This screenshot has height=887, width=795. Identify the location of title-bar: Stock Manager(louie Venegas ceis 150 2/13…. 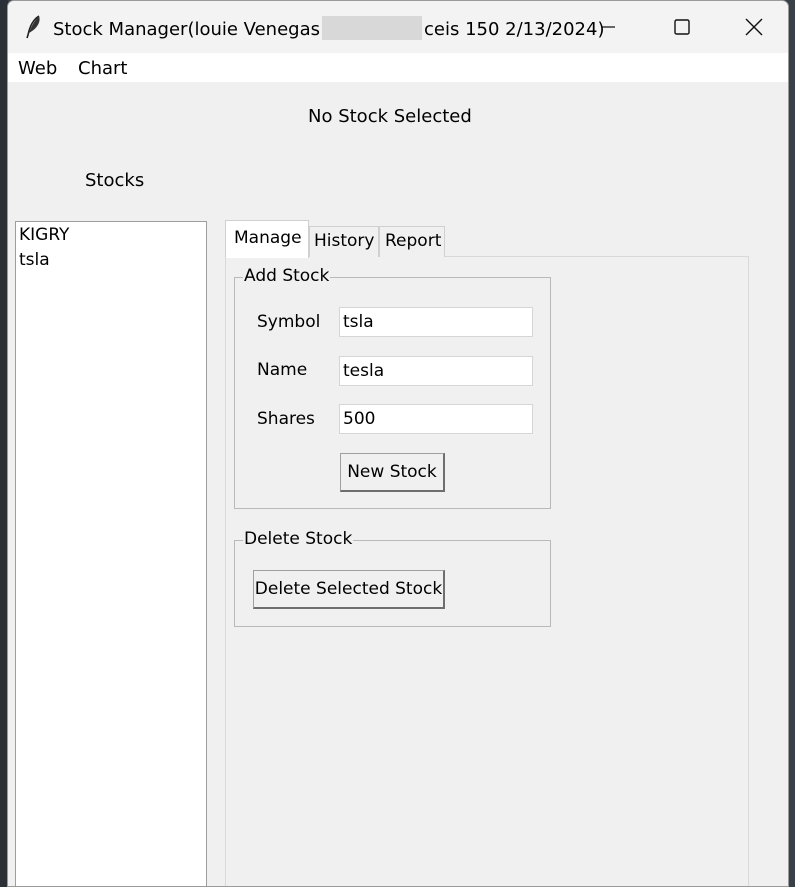
(398, 27).